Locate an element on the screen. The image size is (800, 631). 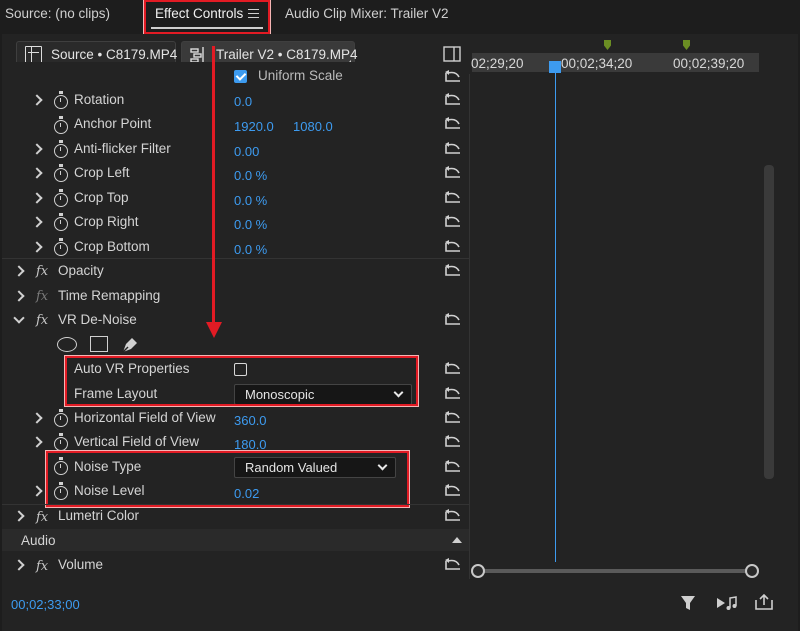
v-fov-value: 180.0 is located at coordinates (250, 444).